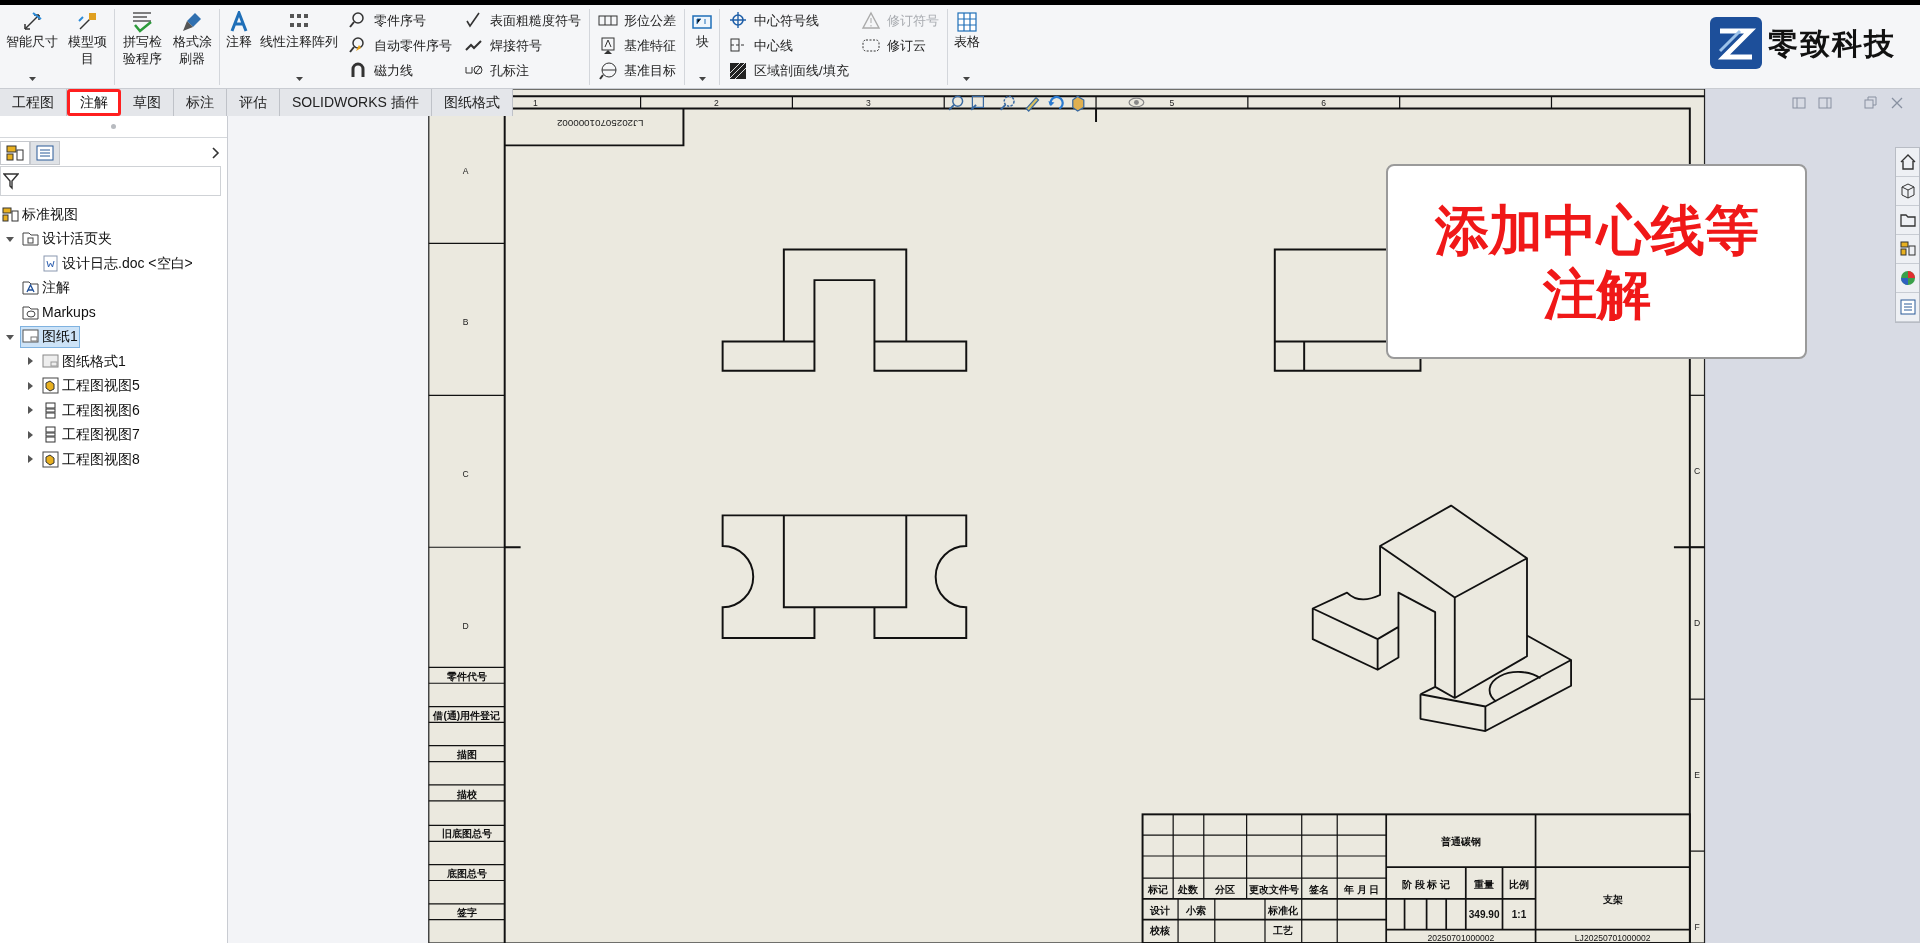  I want to click on title-block-label: 设计, so click(1160, 910).